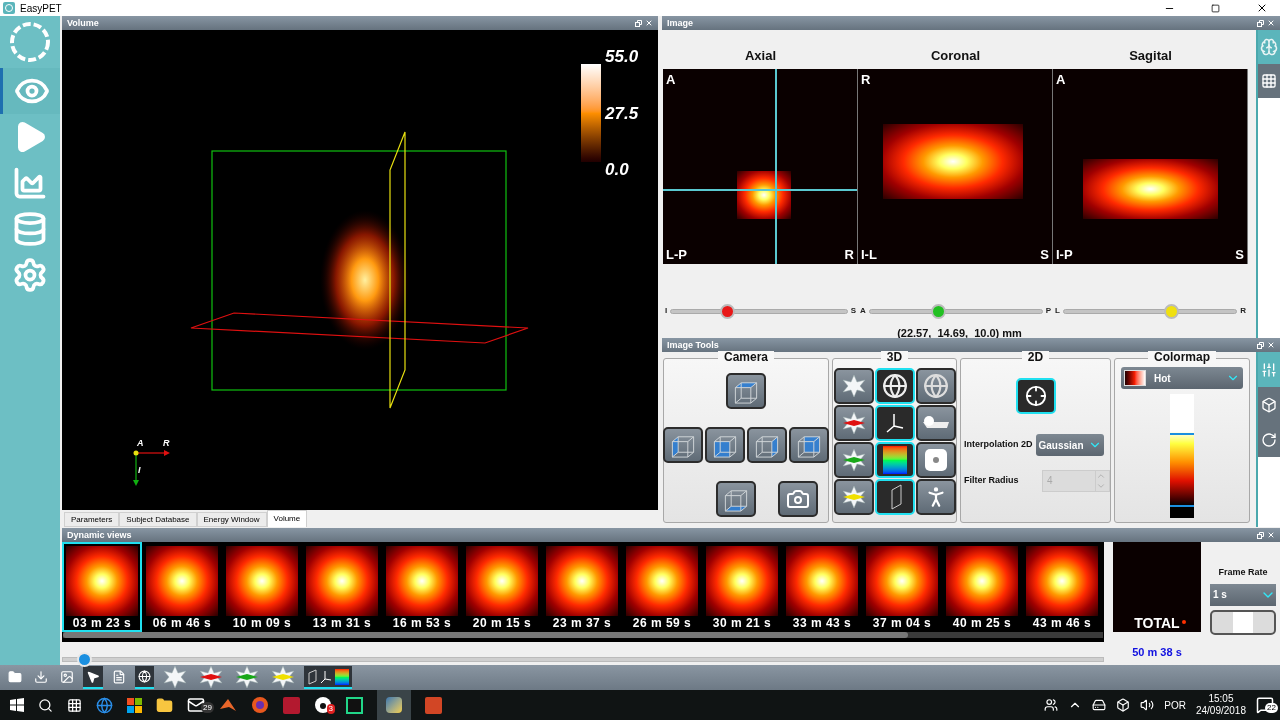 The image size is (1280, 720). What do you see at coordinates (92, 519) in the screenshot?
I see `tab: Parameters` at bounding box center [92, 519].